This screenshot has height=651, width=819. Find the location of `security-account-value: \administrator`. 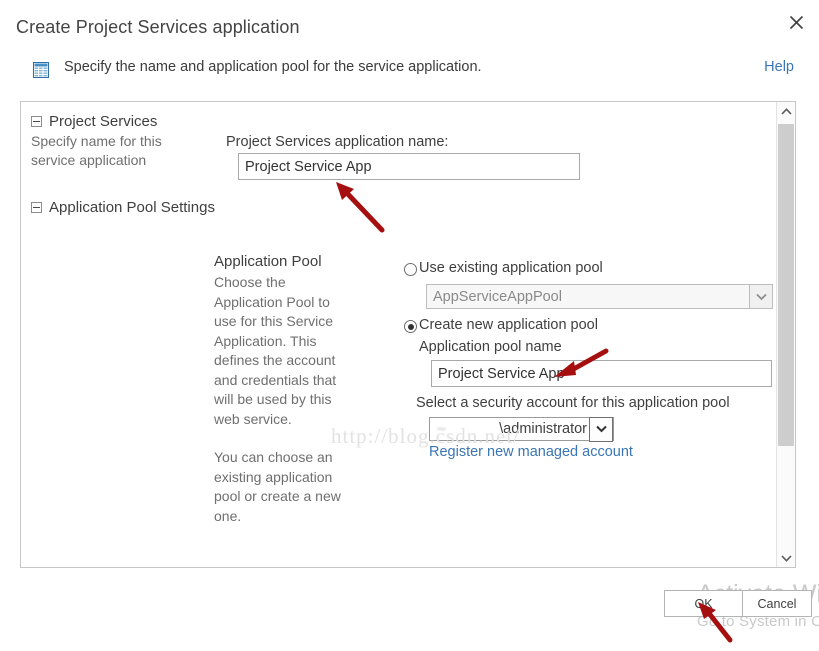

security-account-value: \administrator is located at coordinates (543, 429).